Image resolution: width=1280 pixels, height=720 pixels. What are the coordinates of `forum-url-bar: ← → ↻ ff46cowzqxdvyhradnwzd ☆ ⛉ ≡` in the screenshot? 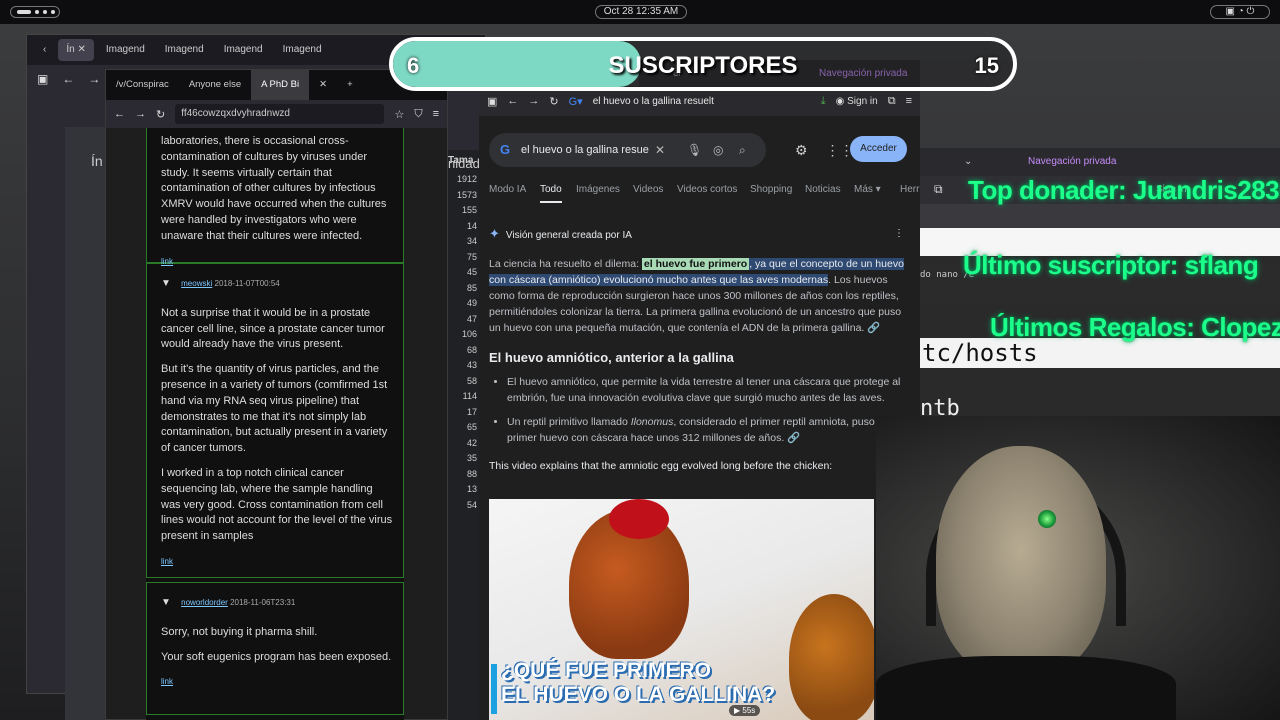 It's located at (276, 114).